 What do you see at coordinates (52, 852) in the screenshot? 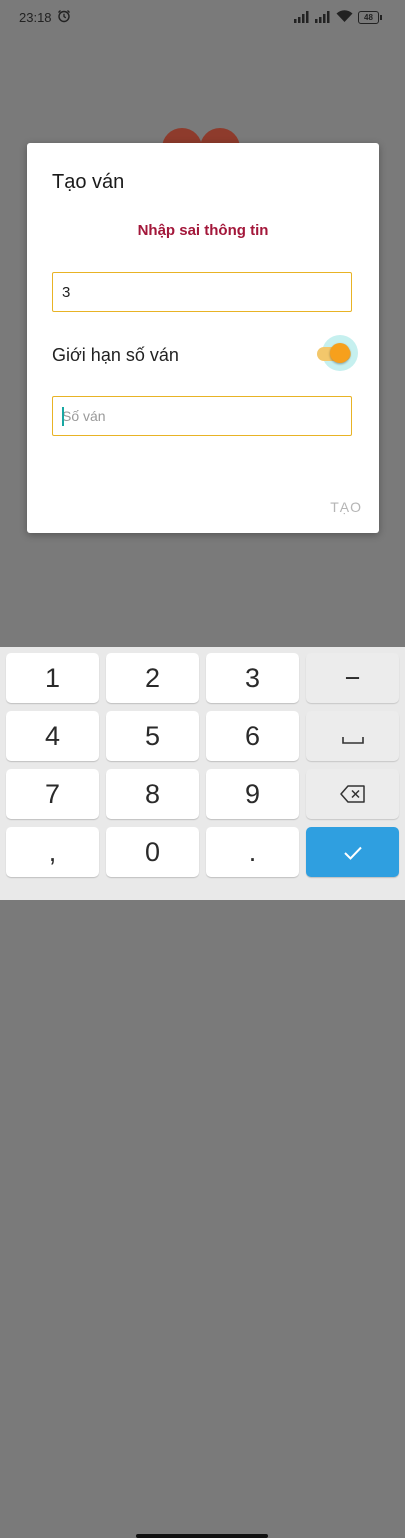
I see `key-comma: ,` at bounding box center [52, 852].